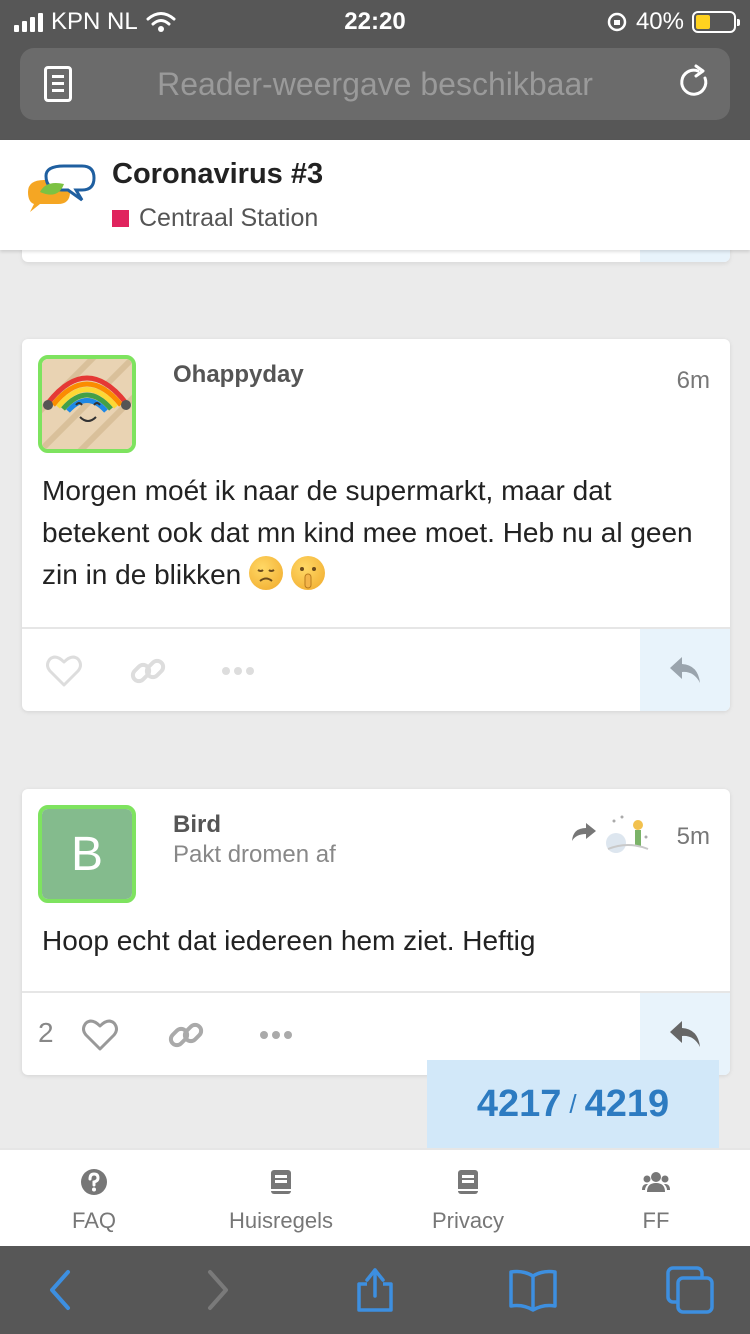  I want to click on share-icon, so click(375, 1290).